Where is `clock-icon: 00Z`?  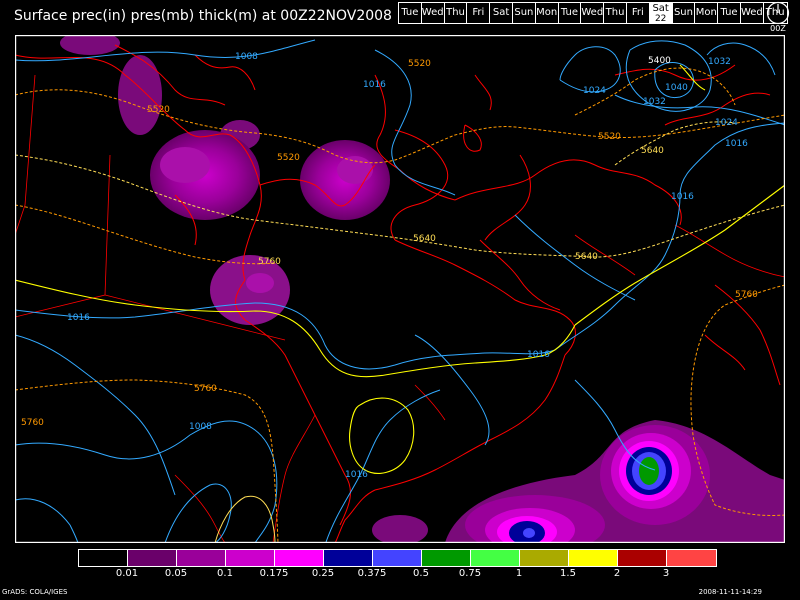
clock-icon: 00Z is located at coordinates (778, 17).